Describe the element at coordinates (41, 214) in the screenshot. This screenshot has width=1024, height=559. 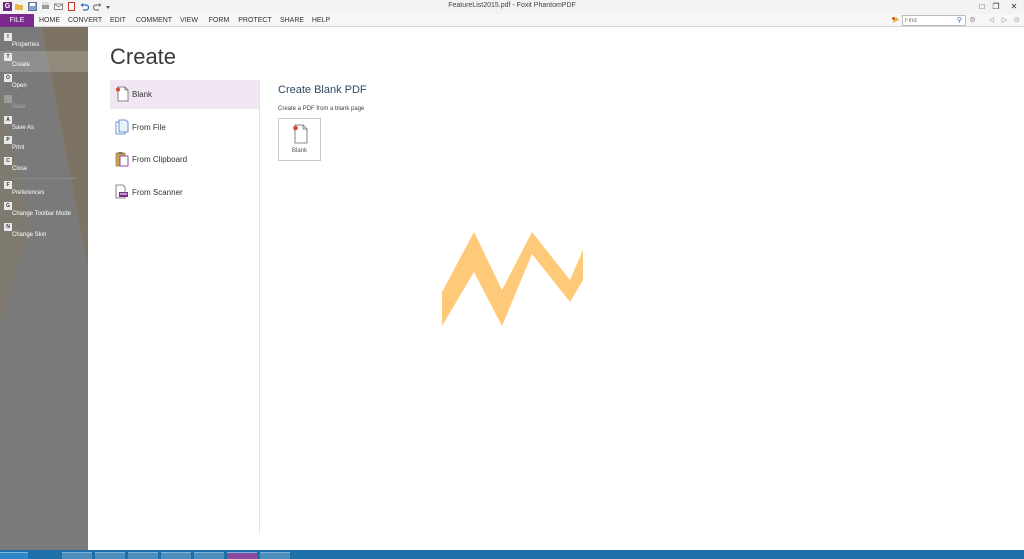
I see `menu-item-label: Change Toolbar Mode` at that location.